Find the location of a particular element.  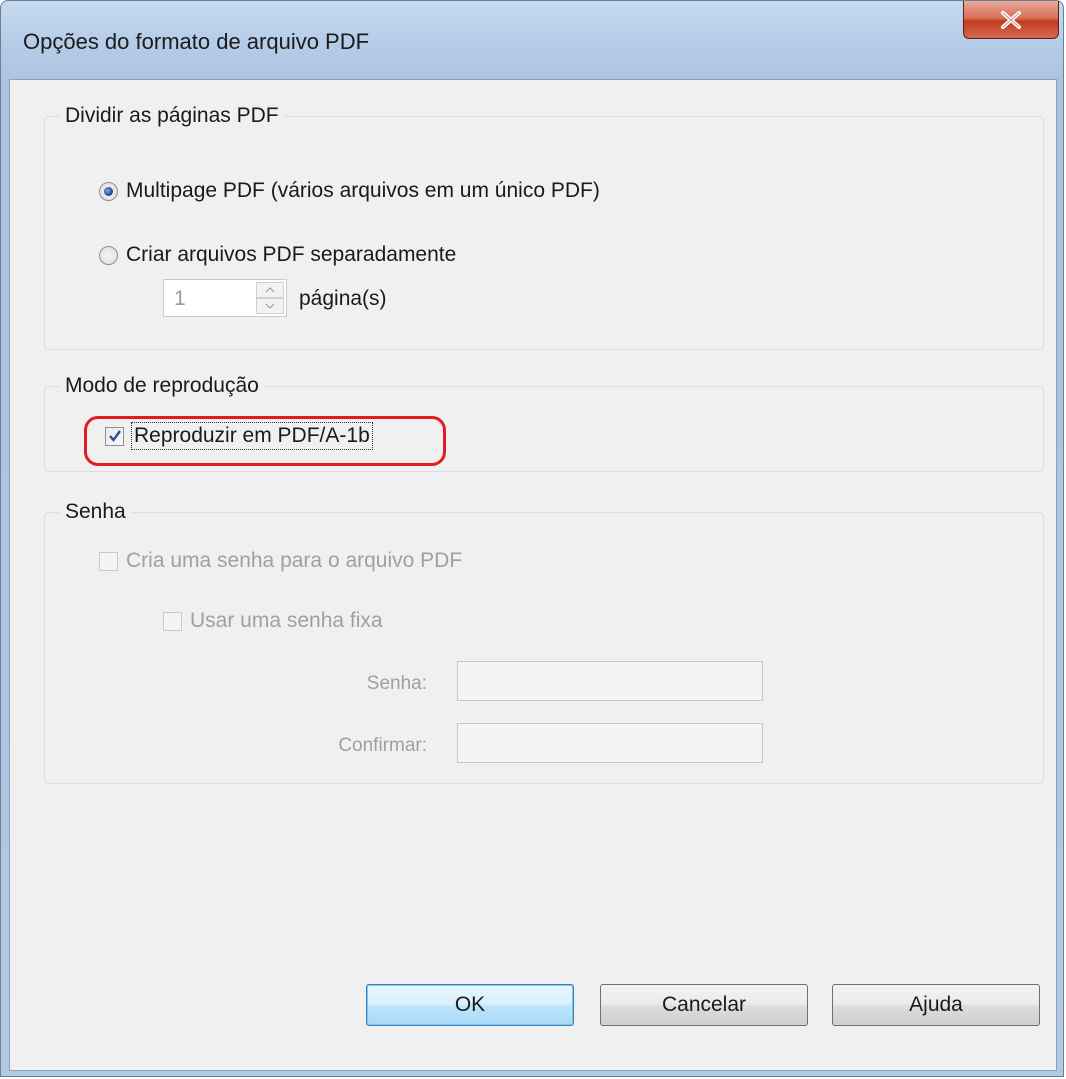

close-button is located at coordinates (1011, 20).